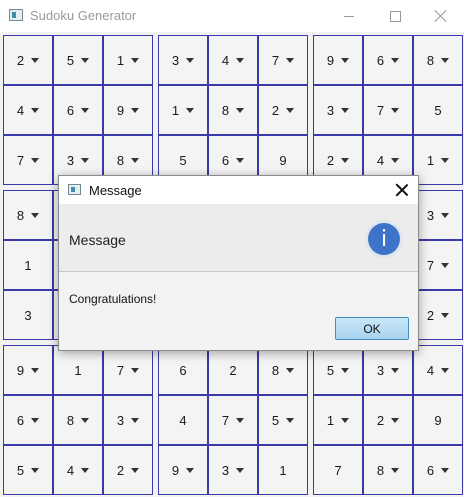  I want to click on cell-value: 5, so click(275, 420).